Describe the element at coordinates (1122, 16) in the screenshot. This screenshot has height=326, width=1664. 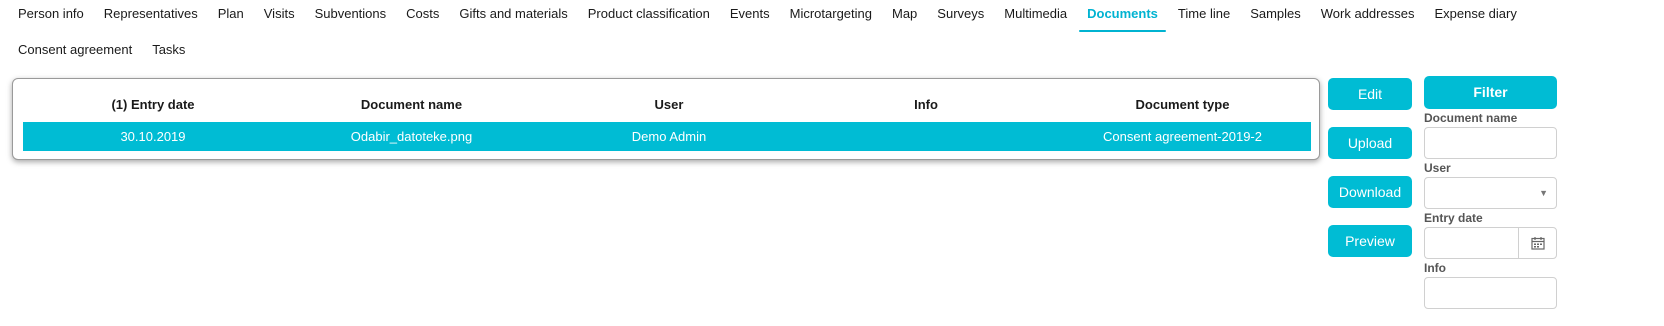
I see `tab-documents: Documents` at that location.